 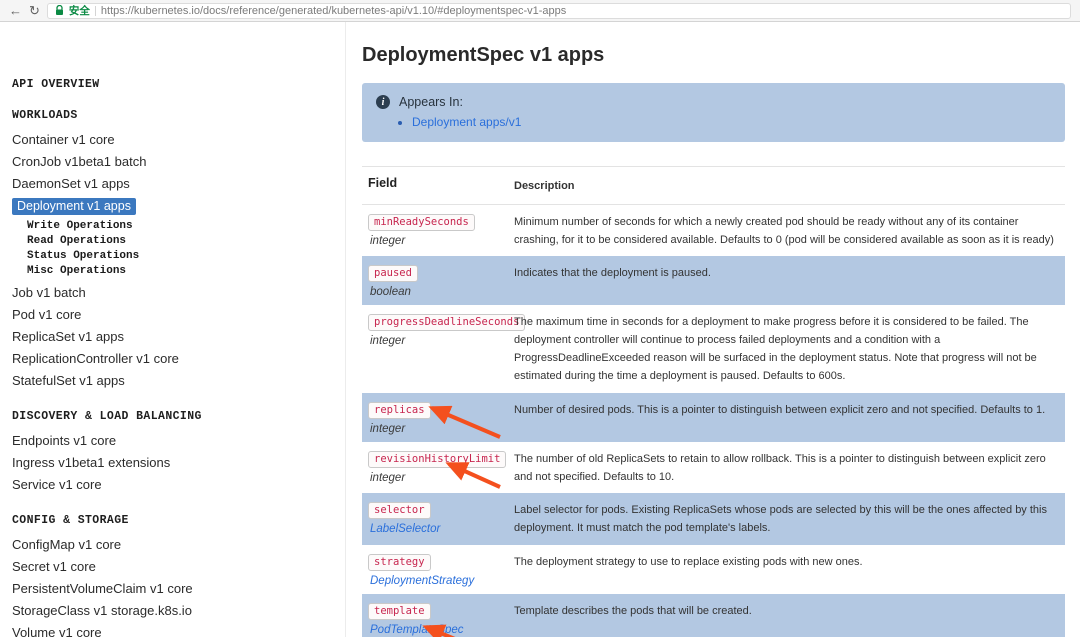 I want to click on table-header-row: Field Description, so click(x=713, y=186).